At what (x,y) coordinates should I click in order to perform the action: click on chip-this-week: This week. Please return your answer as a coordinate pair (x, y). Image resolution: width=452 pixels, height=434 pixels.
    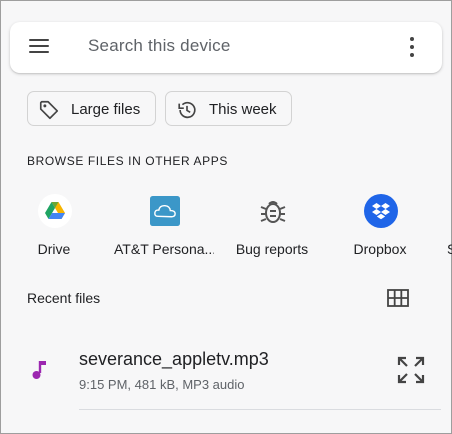
    Looking at the image, I should click on (228, 108).